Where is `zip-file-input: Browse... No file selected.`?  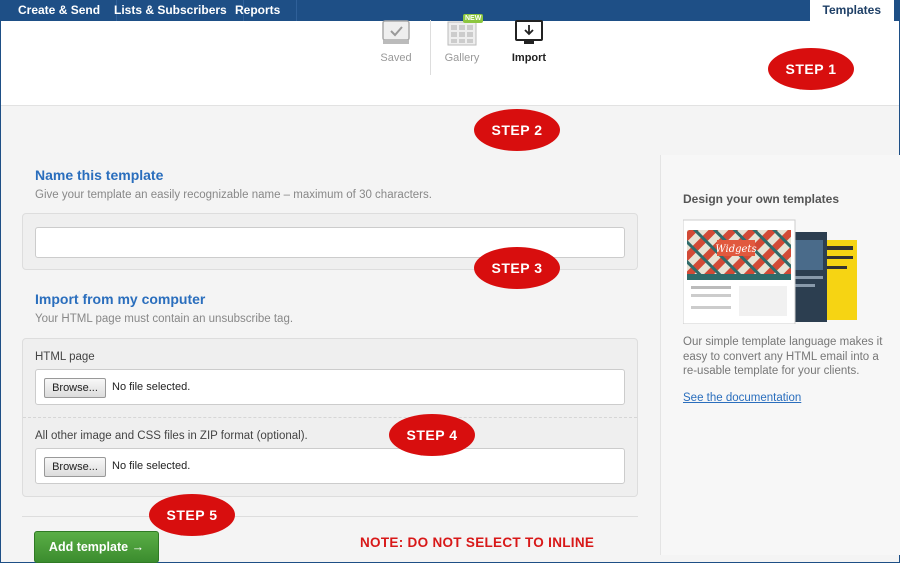 zip-file-input: Browse... No file selected. is located at coordinates (330, 466).